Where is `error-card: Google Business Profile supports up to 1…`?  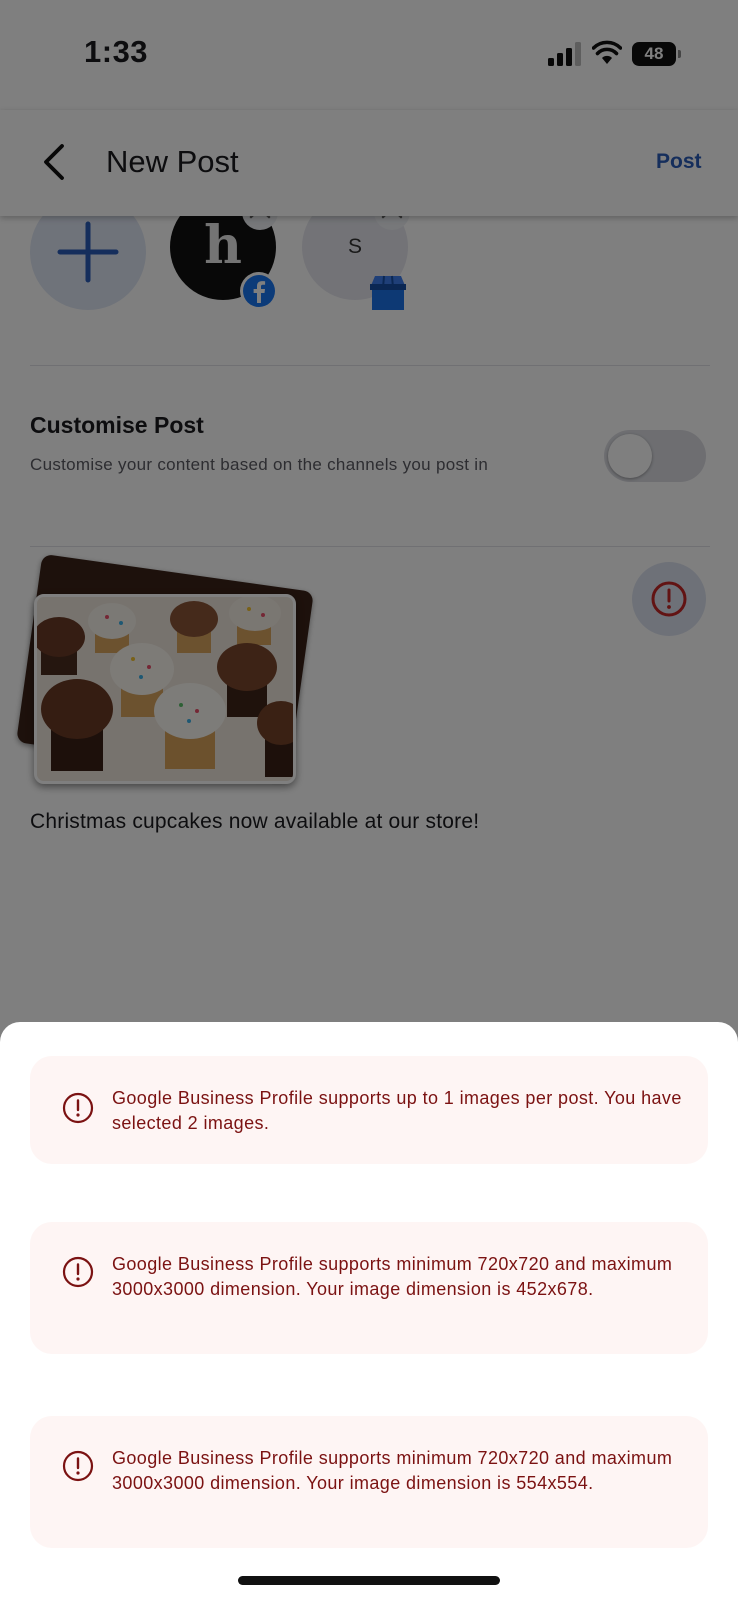
error-card: Google Business Profile supports up to 1… is located at coordinates (369, 1110).